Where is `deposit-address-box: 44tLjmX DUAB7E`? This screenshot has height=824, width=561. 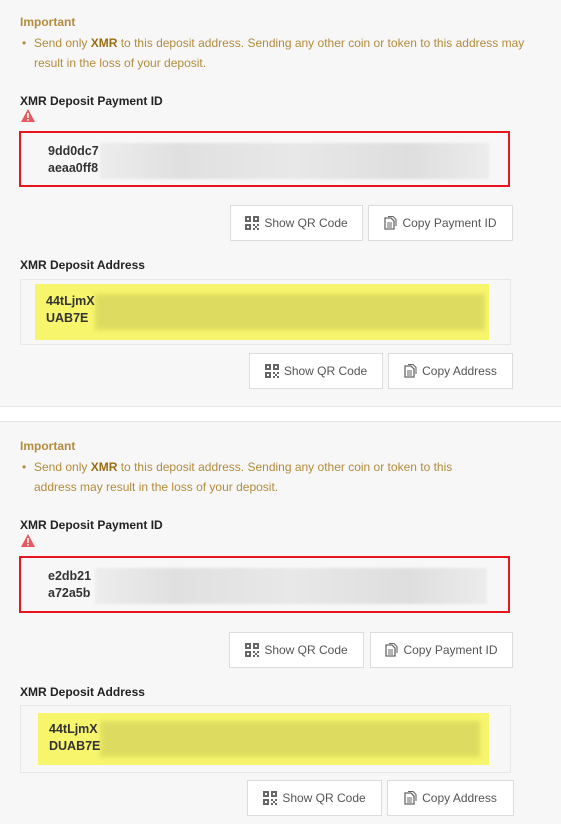
deposit-address-box: 44tLjmX DUAB7E is located at coordinates (265, 739).